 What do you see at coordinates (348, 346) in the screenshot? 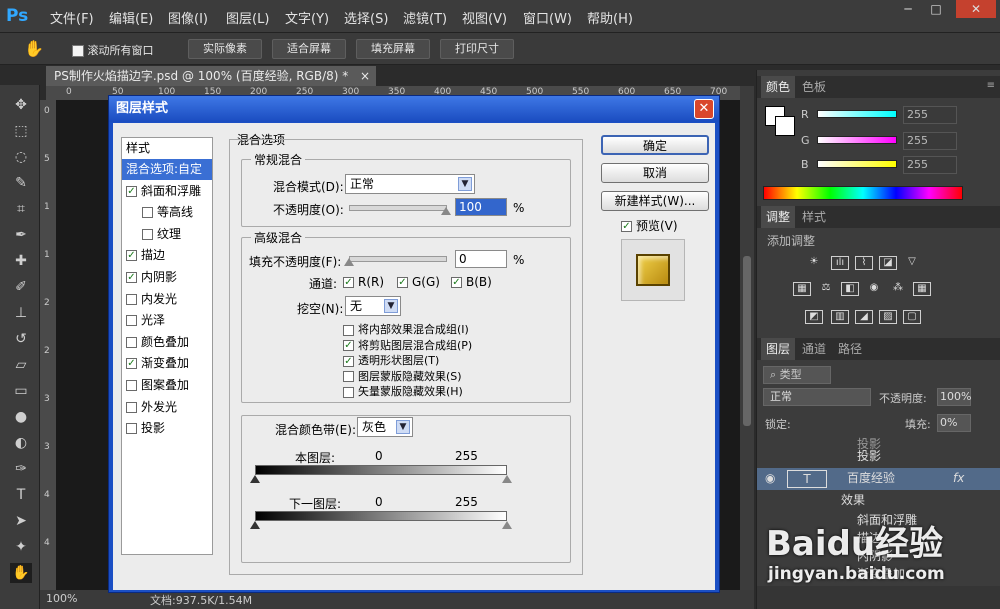
I see `checkbox: ✓` at bounding box center [348, 346].